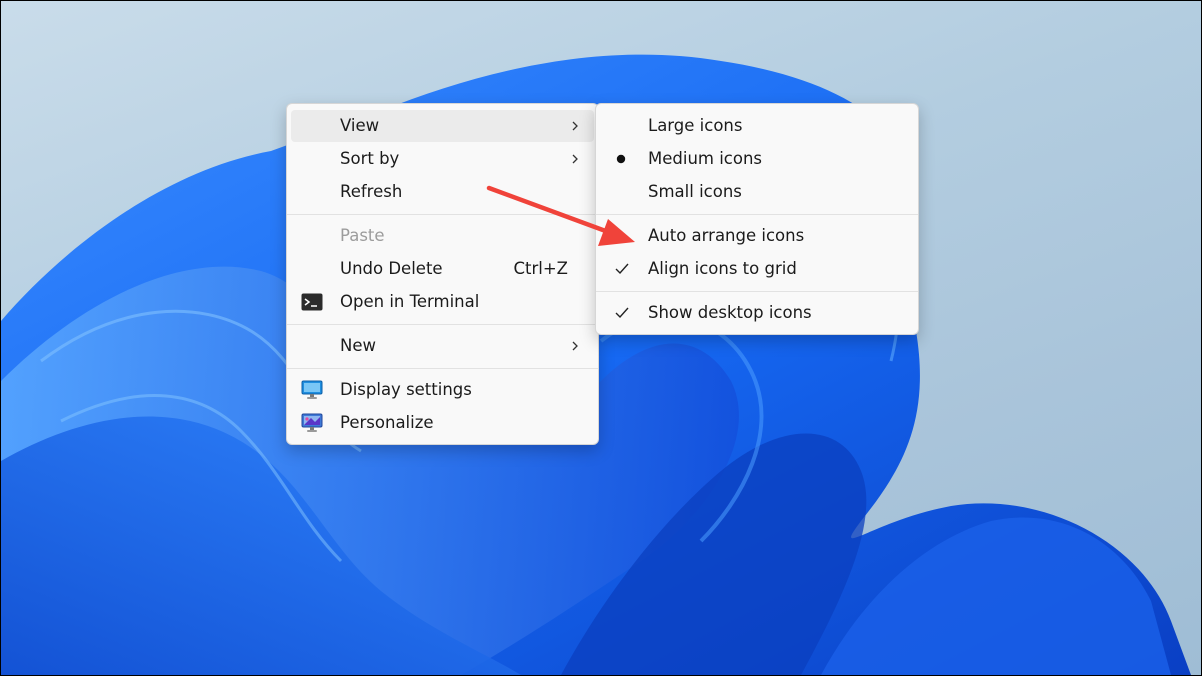  What do you see at coordinates (621, 159) in the screenshot?
I see `radio-dot-icon` at bounding box center [621, 159].